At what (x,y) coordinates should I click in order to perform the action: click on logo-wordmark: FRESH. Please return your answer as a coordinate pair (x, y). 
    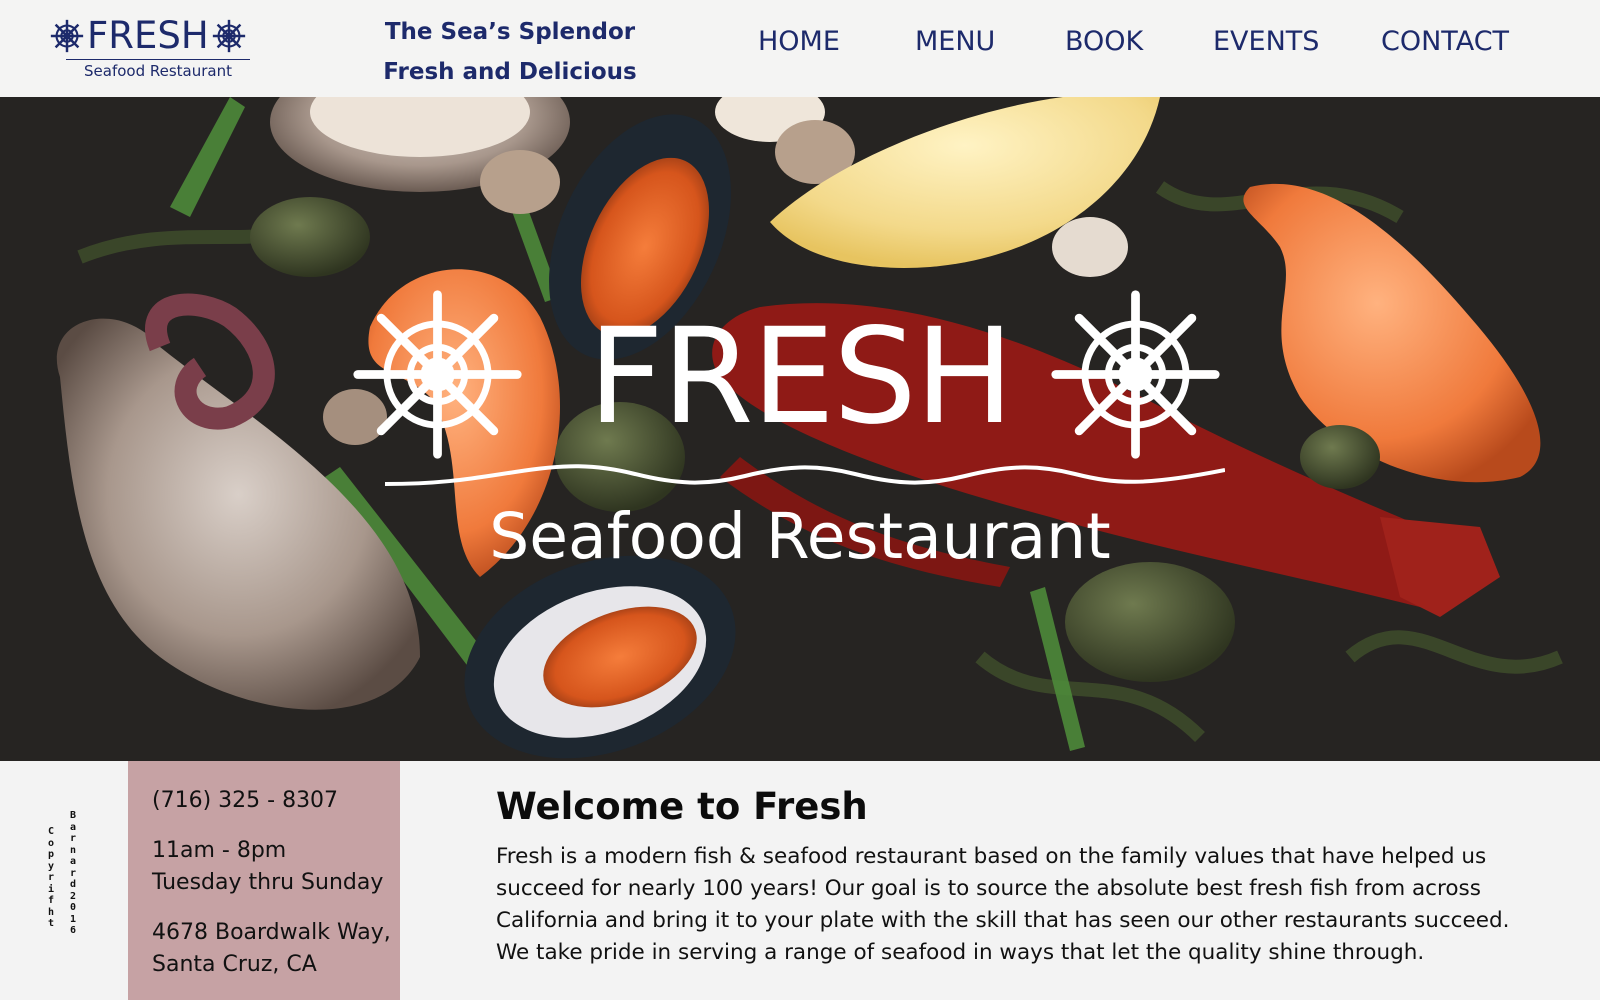
    Looking at the image, I should click on (148, 35).